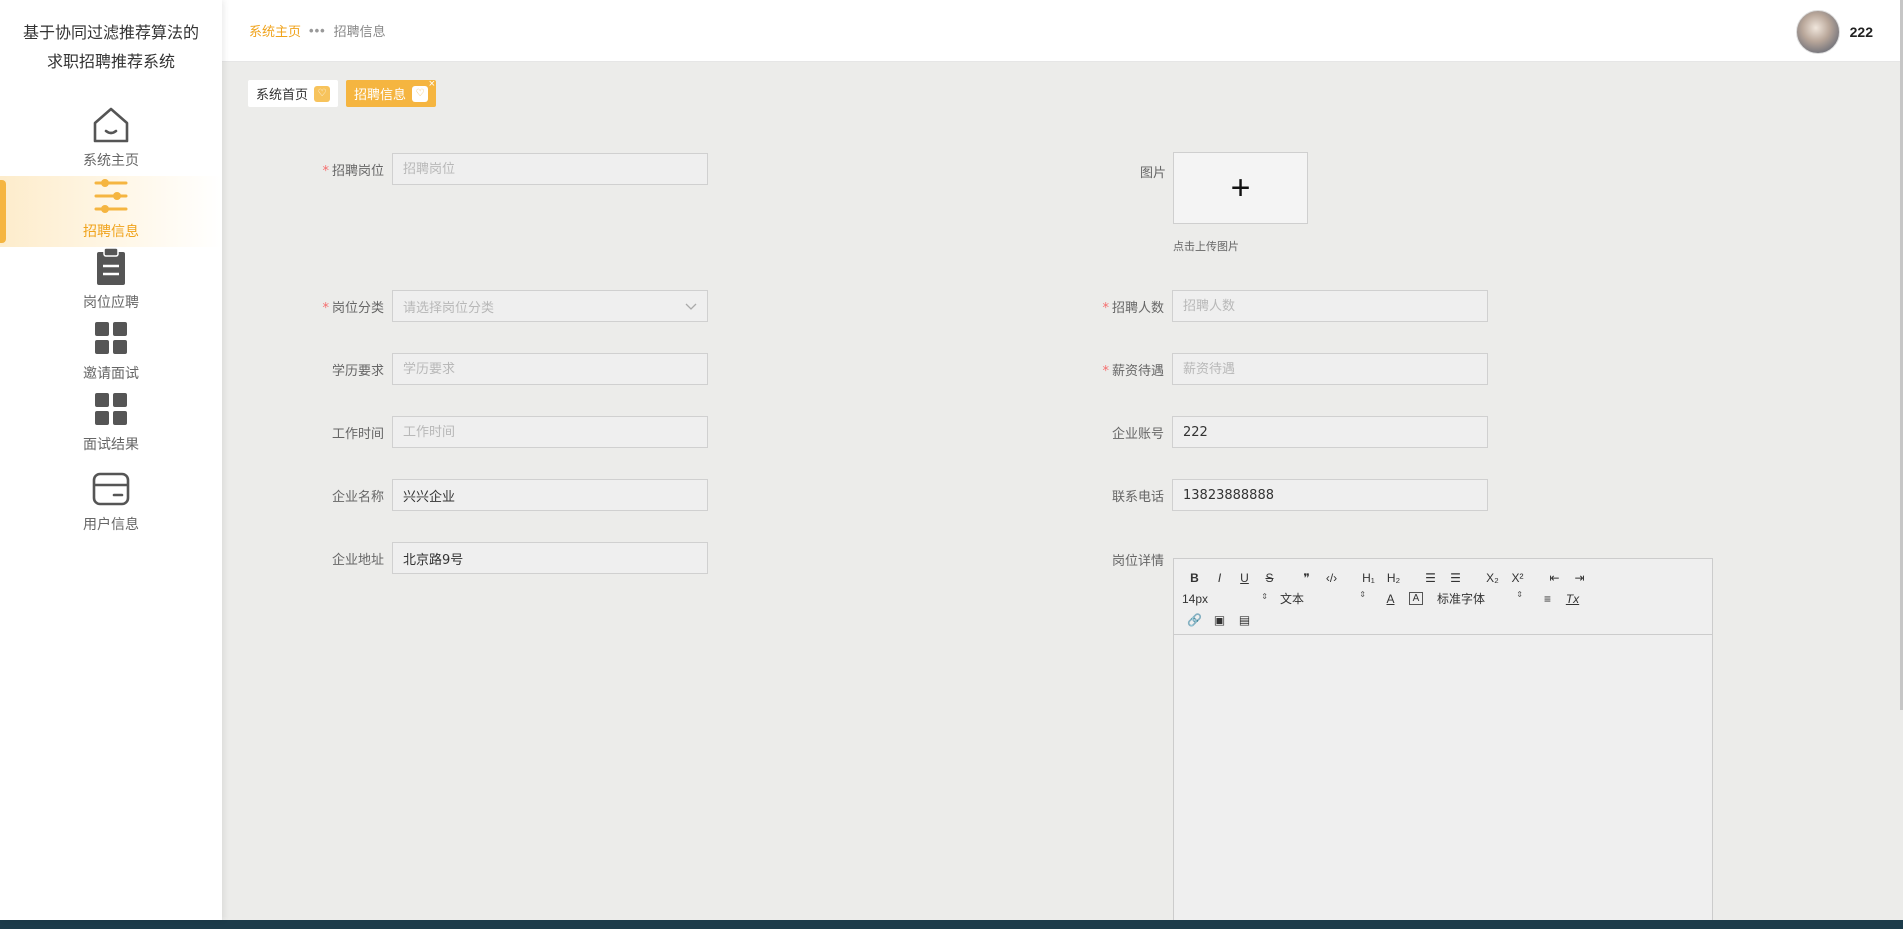  Describe the element at coordinates (1817, 32) in the screenshot. I see `avatar` at that location.